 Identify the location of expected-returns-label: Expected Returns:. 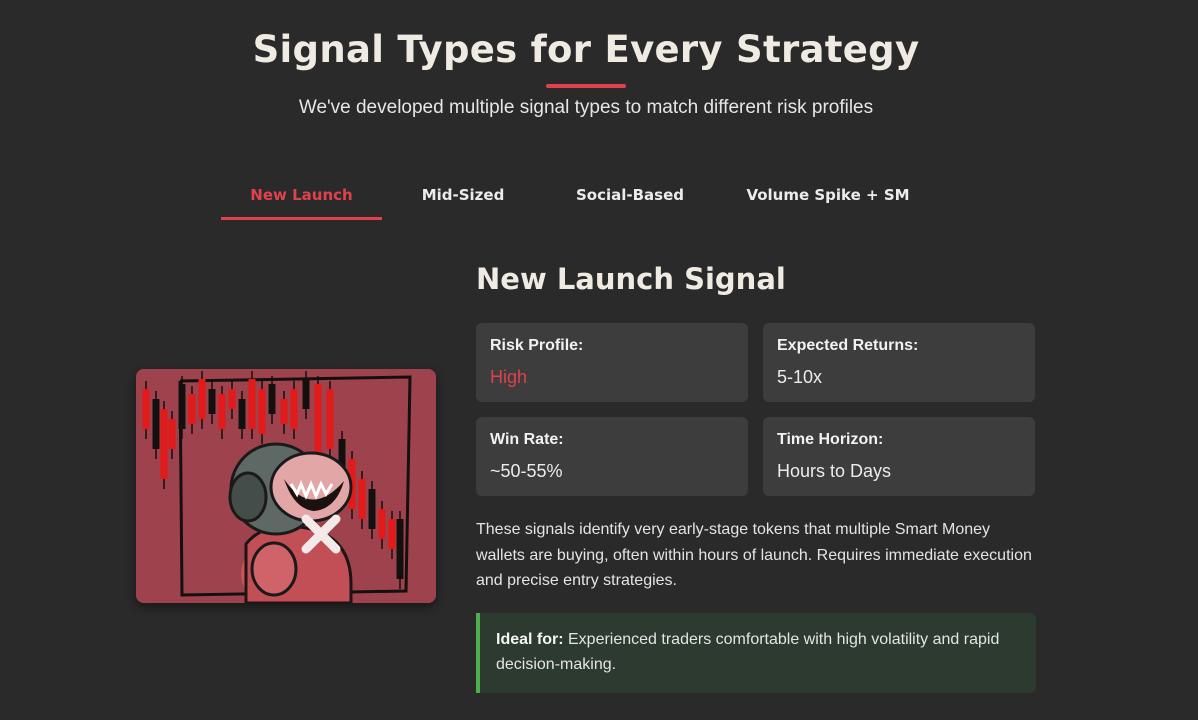
(848, 345).